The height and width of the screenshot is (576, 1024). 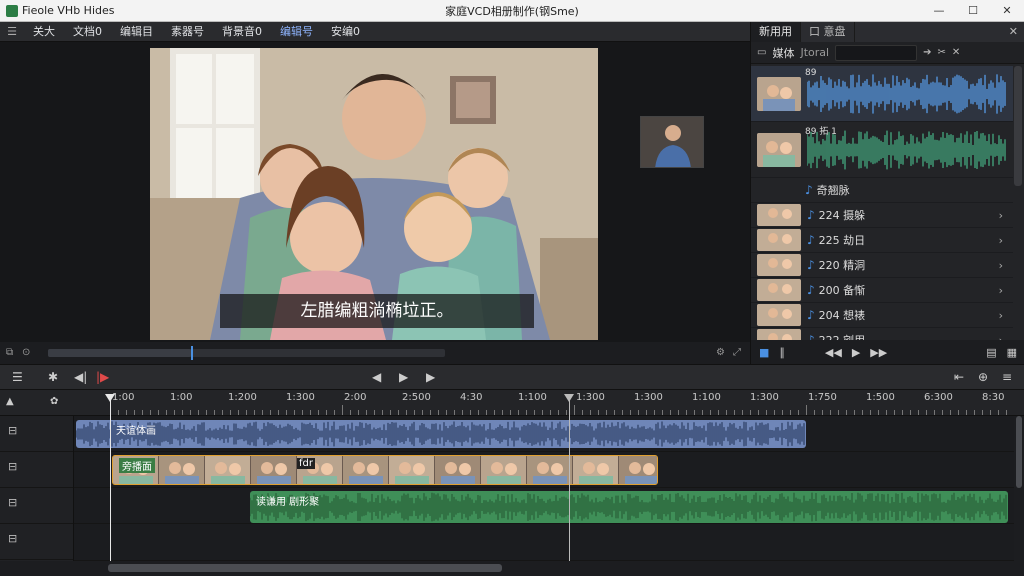 I want to click on panel-close-icon: ✕, so click(x=1013, y=31).